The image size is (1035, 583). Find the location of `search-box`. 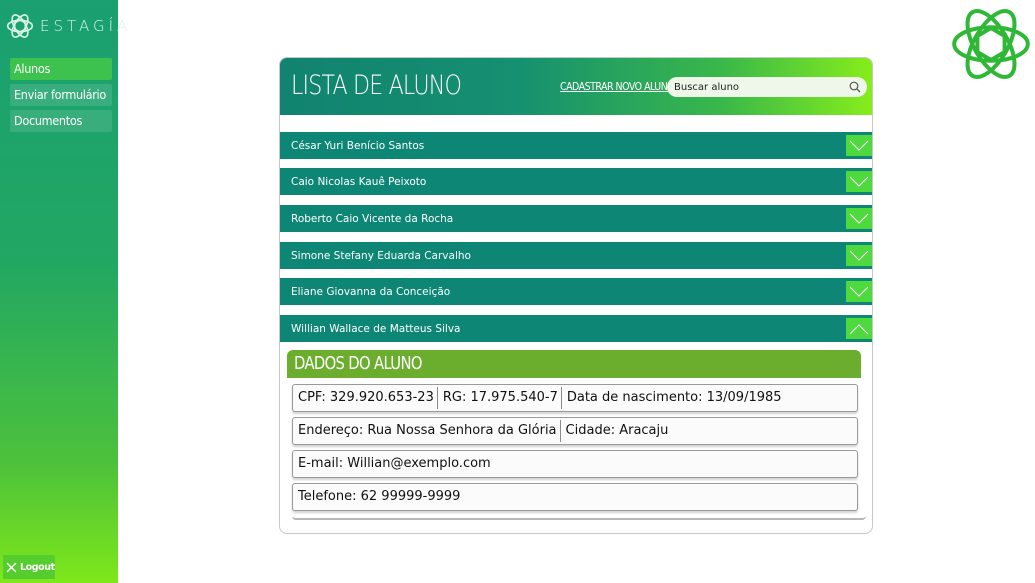

search-box is located at coordinates (767, 87).